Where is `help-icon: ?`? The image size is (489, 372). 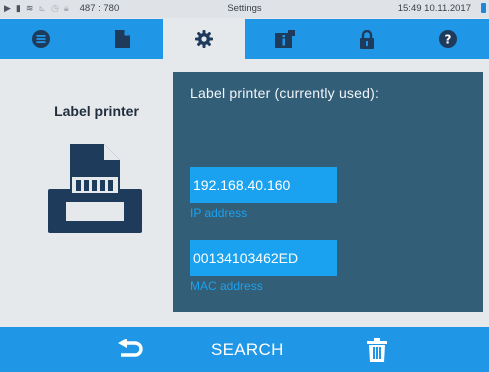
help-icon: ? is located at coordinates (448, 39).